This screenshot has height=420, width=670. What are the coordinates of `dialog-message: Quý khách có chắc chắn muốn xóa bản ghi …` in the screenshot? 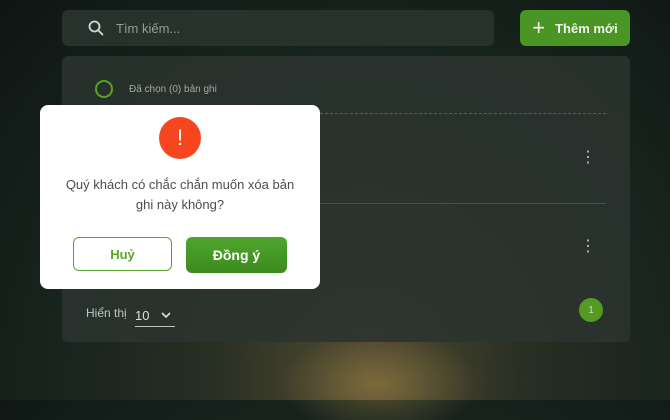 It's located at (180, 194).